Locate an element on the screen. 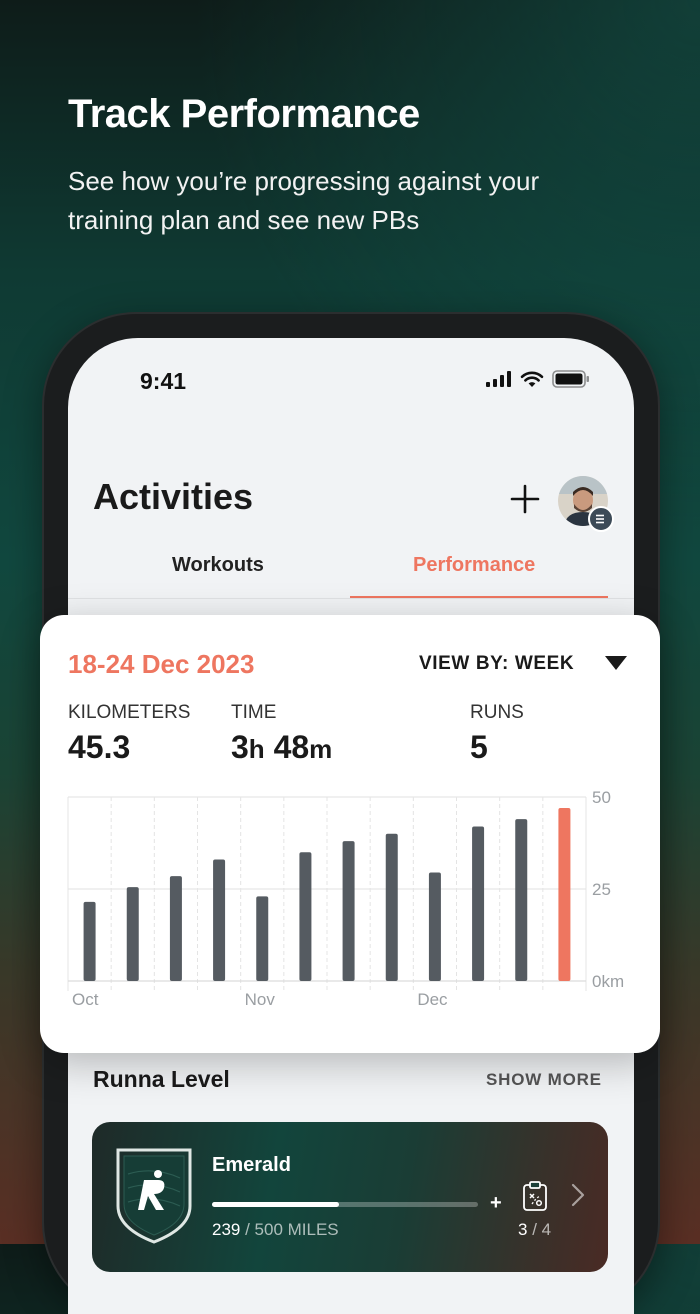 This screenshot has height=1314, width=700. level-miles: 239 / 500 MILES is located at coordinates (275, 1230).